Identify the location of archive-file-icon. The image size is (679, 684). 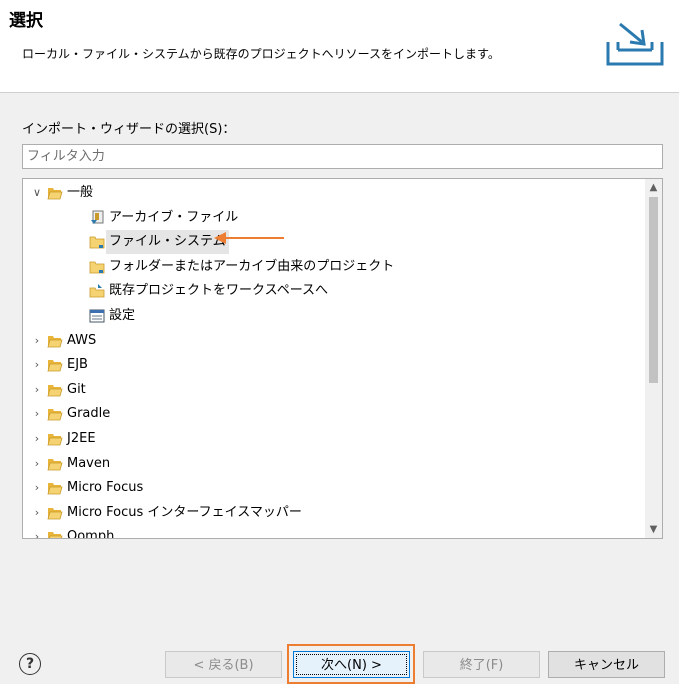
(97, 218).